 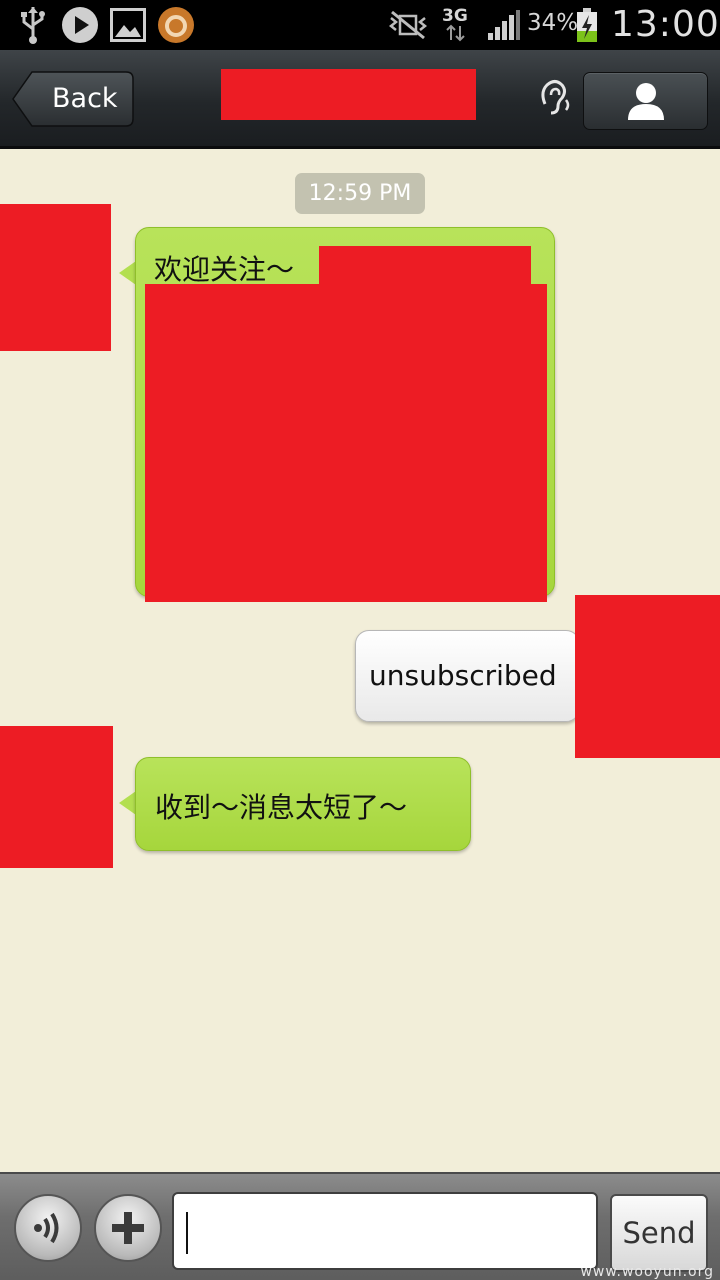 I want to click on data-activity-icon, so click(x=456, y=33).